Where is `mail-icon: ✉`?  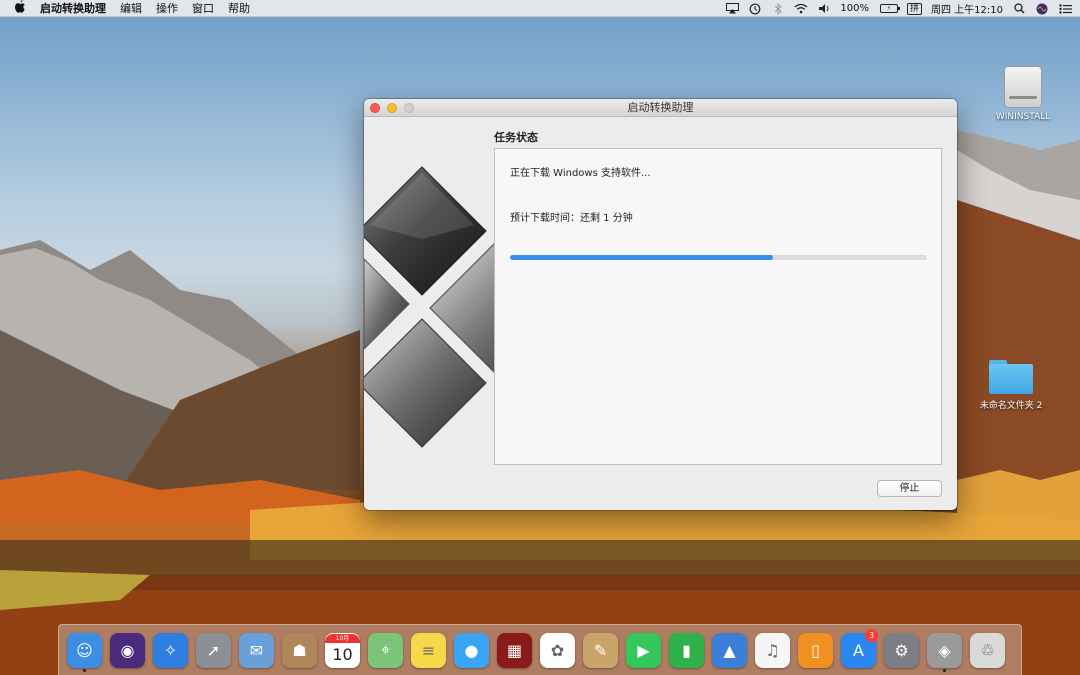 mail-icon: ✉ is located at coordinates (256, 650).